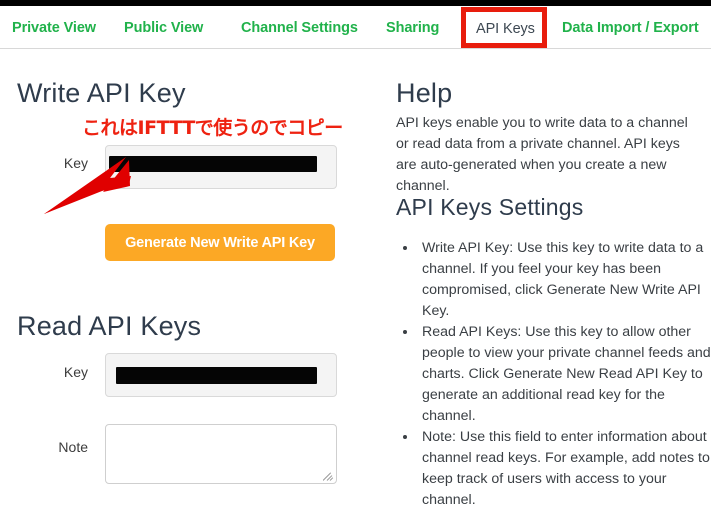 The width and height of the screenshot is (711, 511). I want to click on tab-data-import-export: Data Import / Export, so click(630, 28).